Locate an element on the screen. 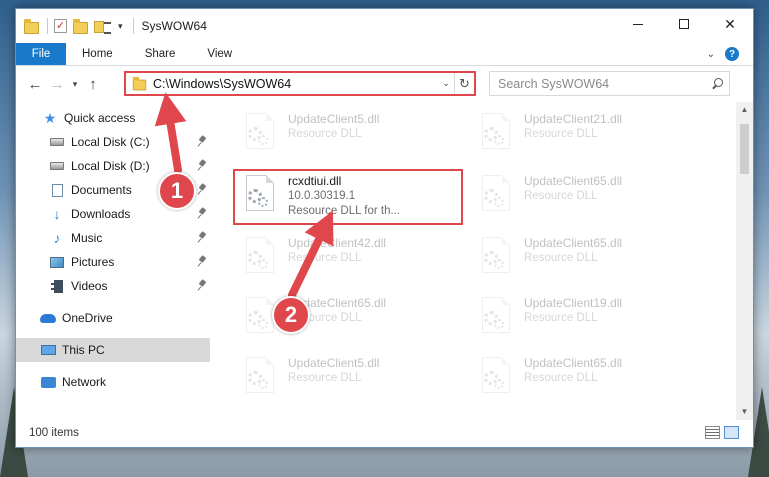  window-title: SysWOW64 is located at coordinates (174, 26).